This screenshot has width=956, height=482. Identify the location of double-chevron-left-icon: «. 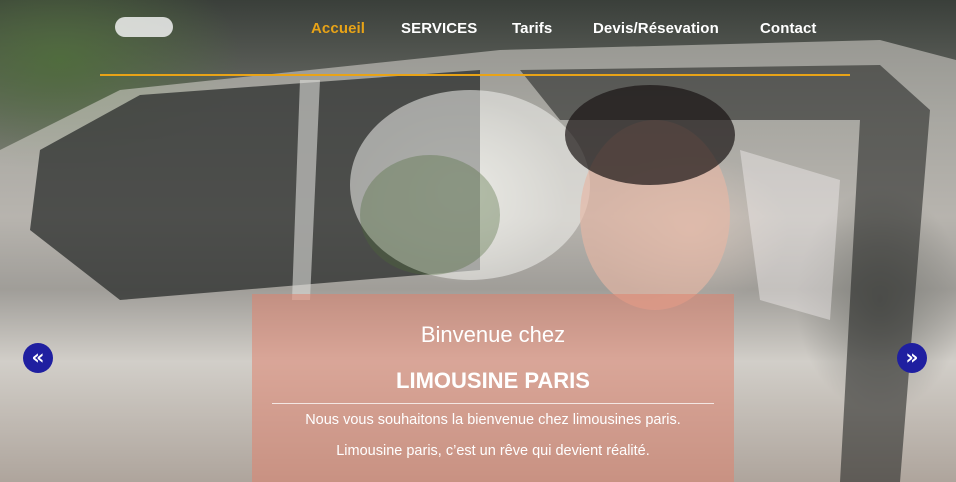
(38, 357).